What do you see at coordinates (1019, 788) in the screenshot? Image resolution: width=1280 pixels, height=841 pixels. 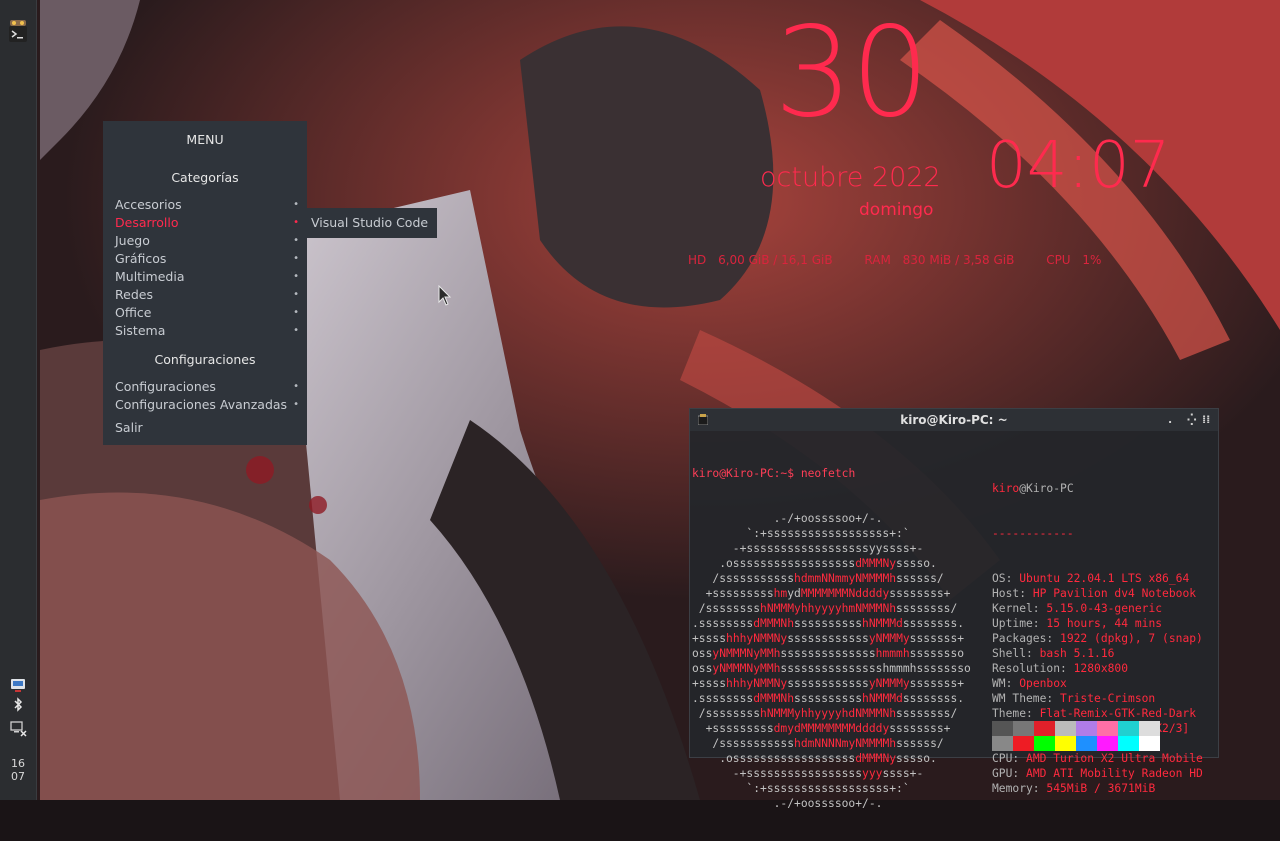 I see `neofetch-info-key: Memory:` at bounding box center [1019, 788].